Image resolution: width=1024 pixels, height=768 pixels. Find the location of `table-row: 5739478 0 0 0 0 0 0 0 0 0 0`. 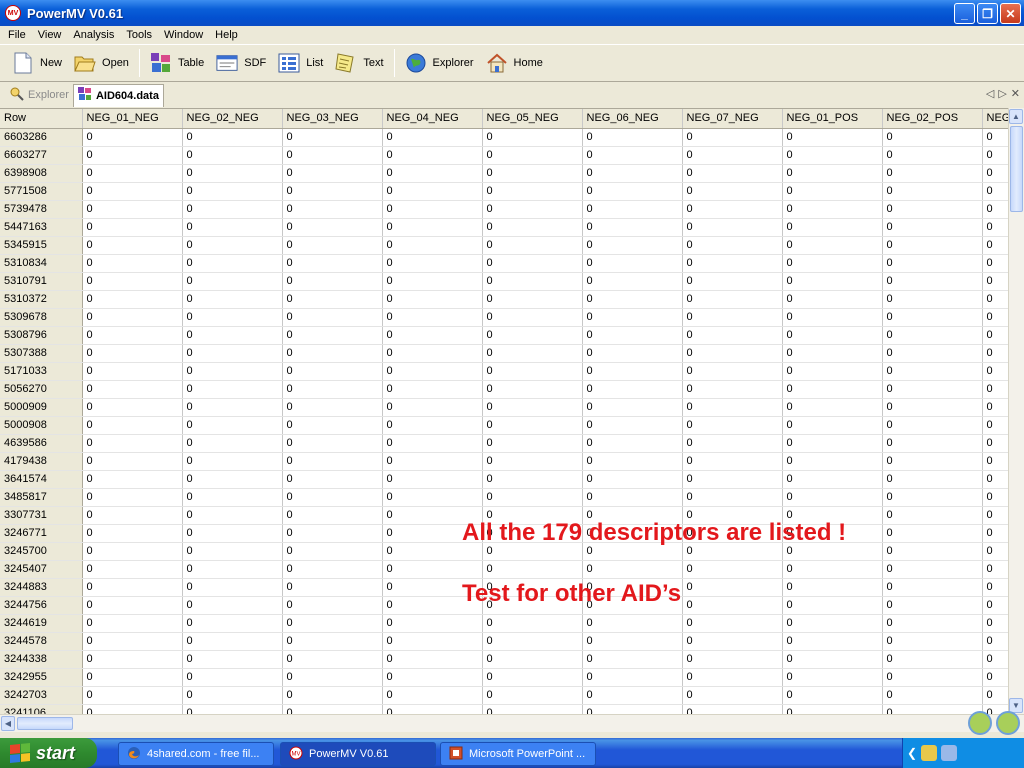

table-row: 5739478 0 0 0 0 0 0 0 0 0 0 is located at coordinates (504, 209).